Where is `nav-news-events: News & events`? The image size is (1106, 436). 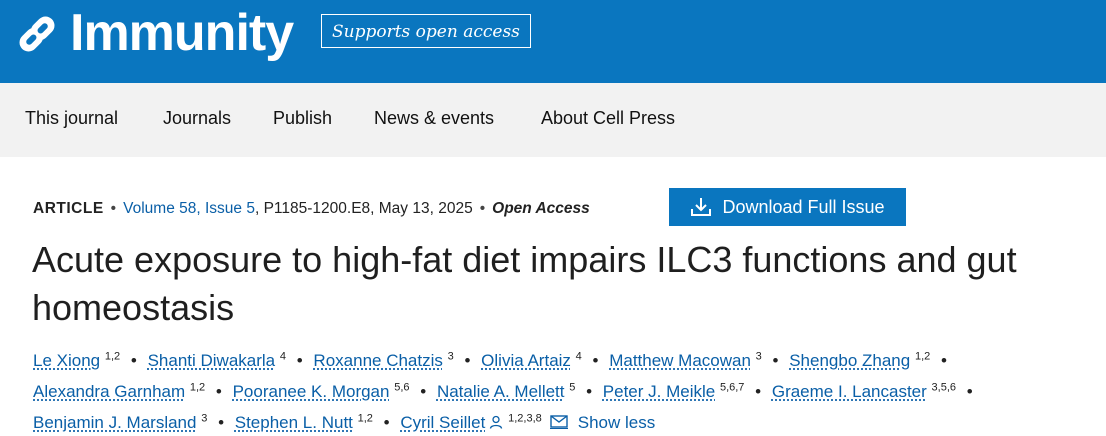 nav-news-events: News & events is located at coordinates (434, 118).